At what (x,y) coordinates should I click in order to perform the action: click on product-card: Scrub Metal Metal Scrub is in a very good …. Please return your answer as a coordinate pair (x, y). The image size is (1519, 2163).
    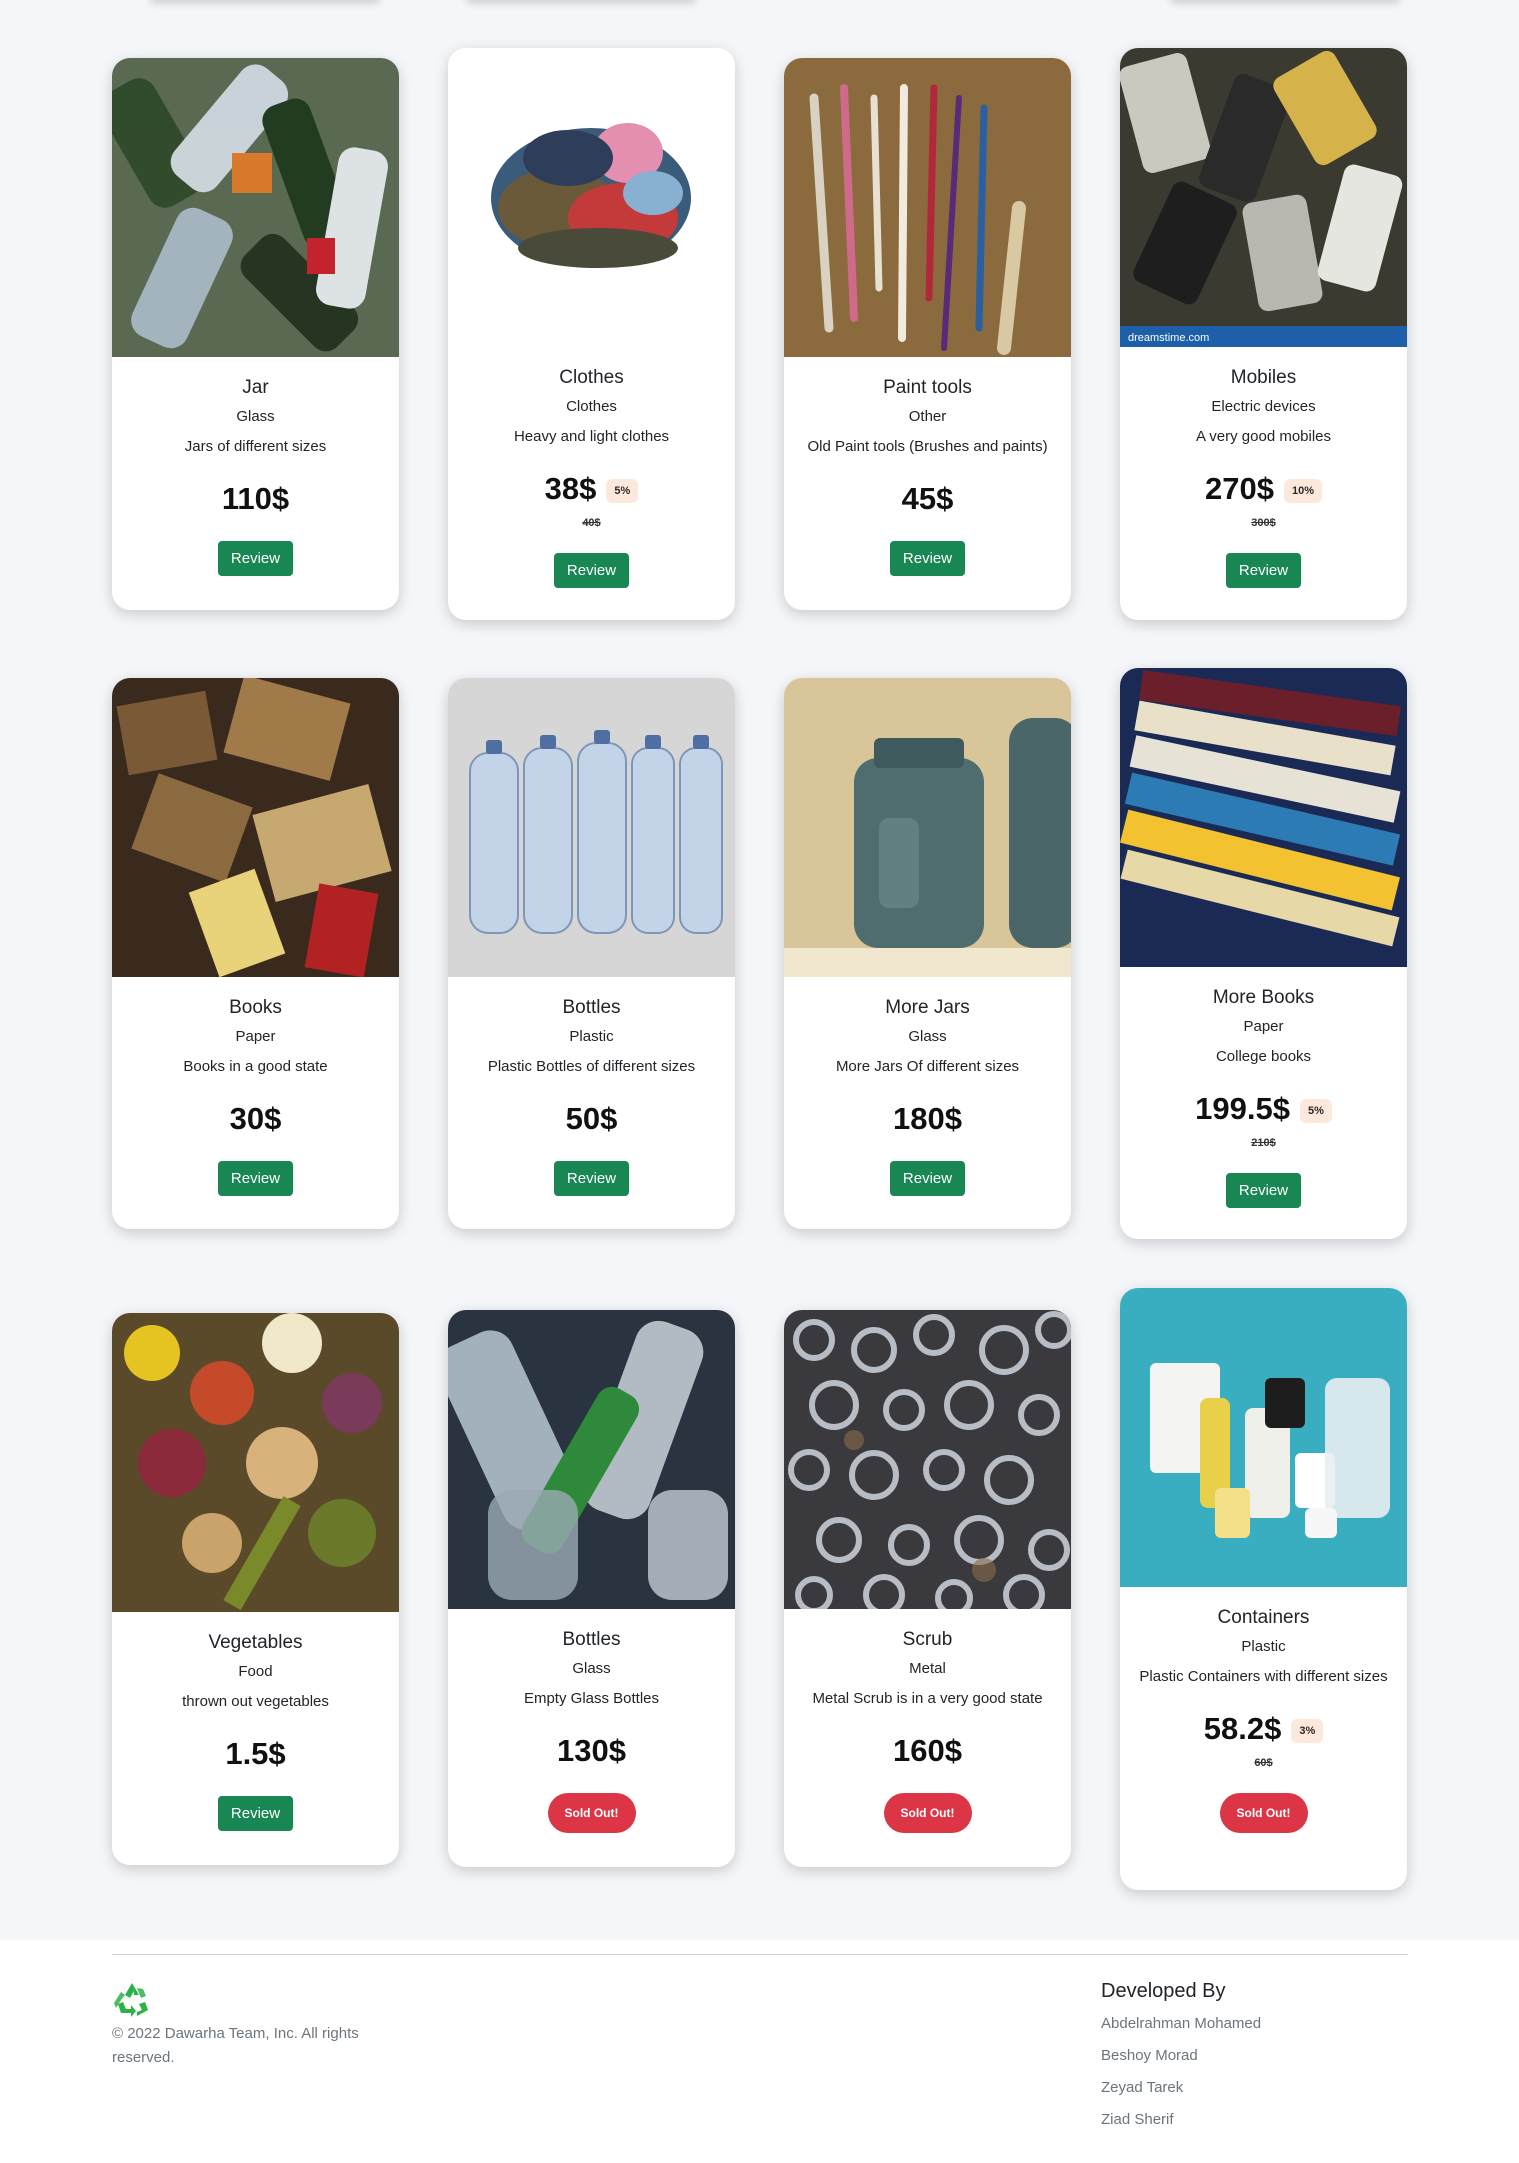
    Looking at the image, I should click on (927, 1588).